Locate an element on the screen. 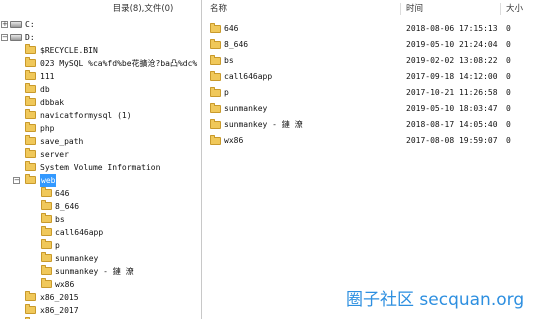  file-time: 2017-09-18 14:12:00 is located at coordinates (452, 76).